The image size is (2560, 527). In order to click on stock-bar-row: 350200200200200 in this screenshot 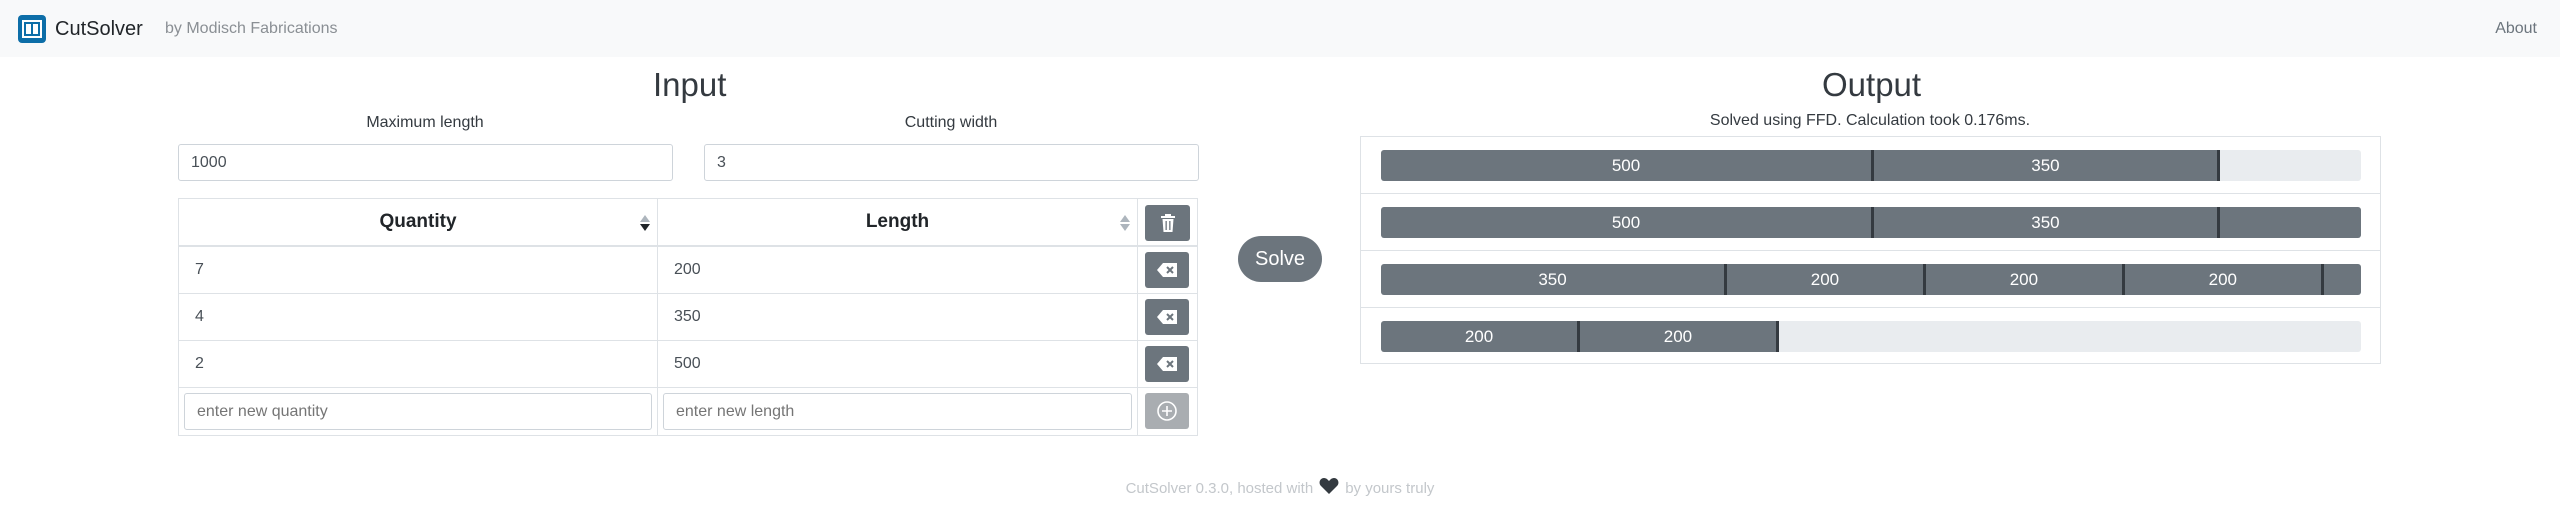, I will do `click(1870, 279)`.